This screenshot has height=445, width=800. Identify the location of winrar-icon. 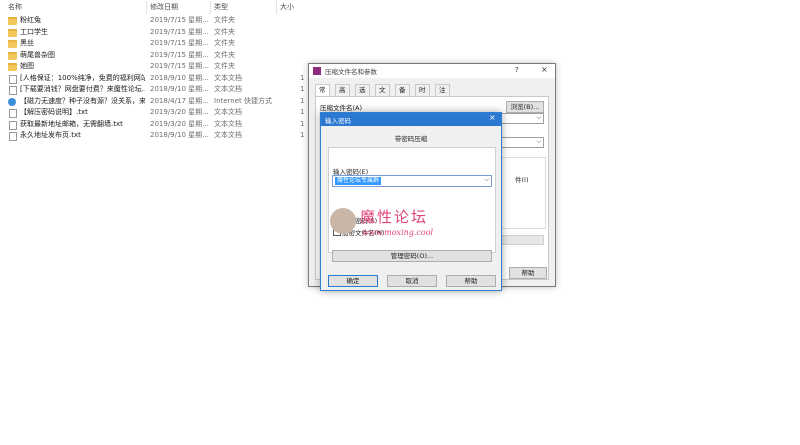
(317, 71).